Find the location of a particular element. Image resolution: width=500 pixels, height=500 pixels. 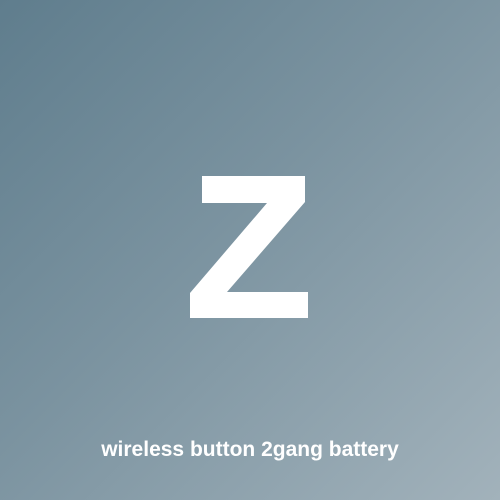

z-letter-icon is located at coordinates (249, 247).